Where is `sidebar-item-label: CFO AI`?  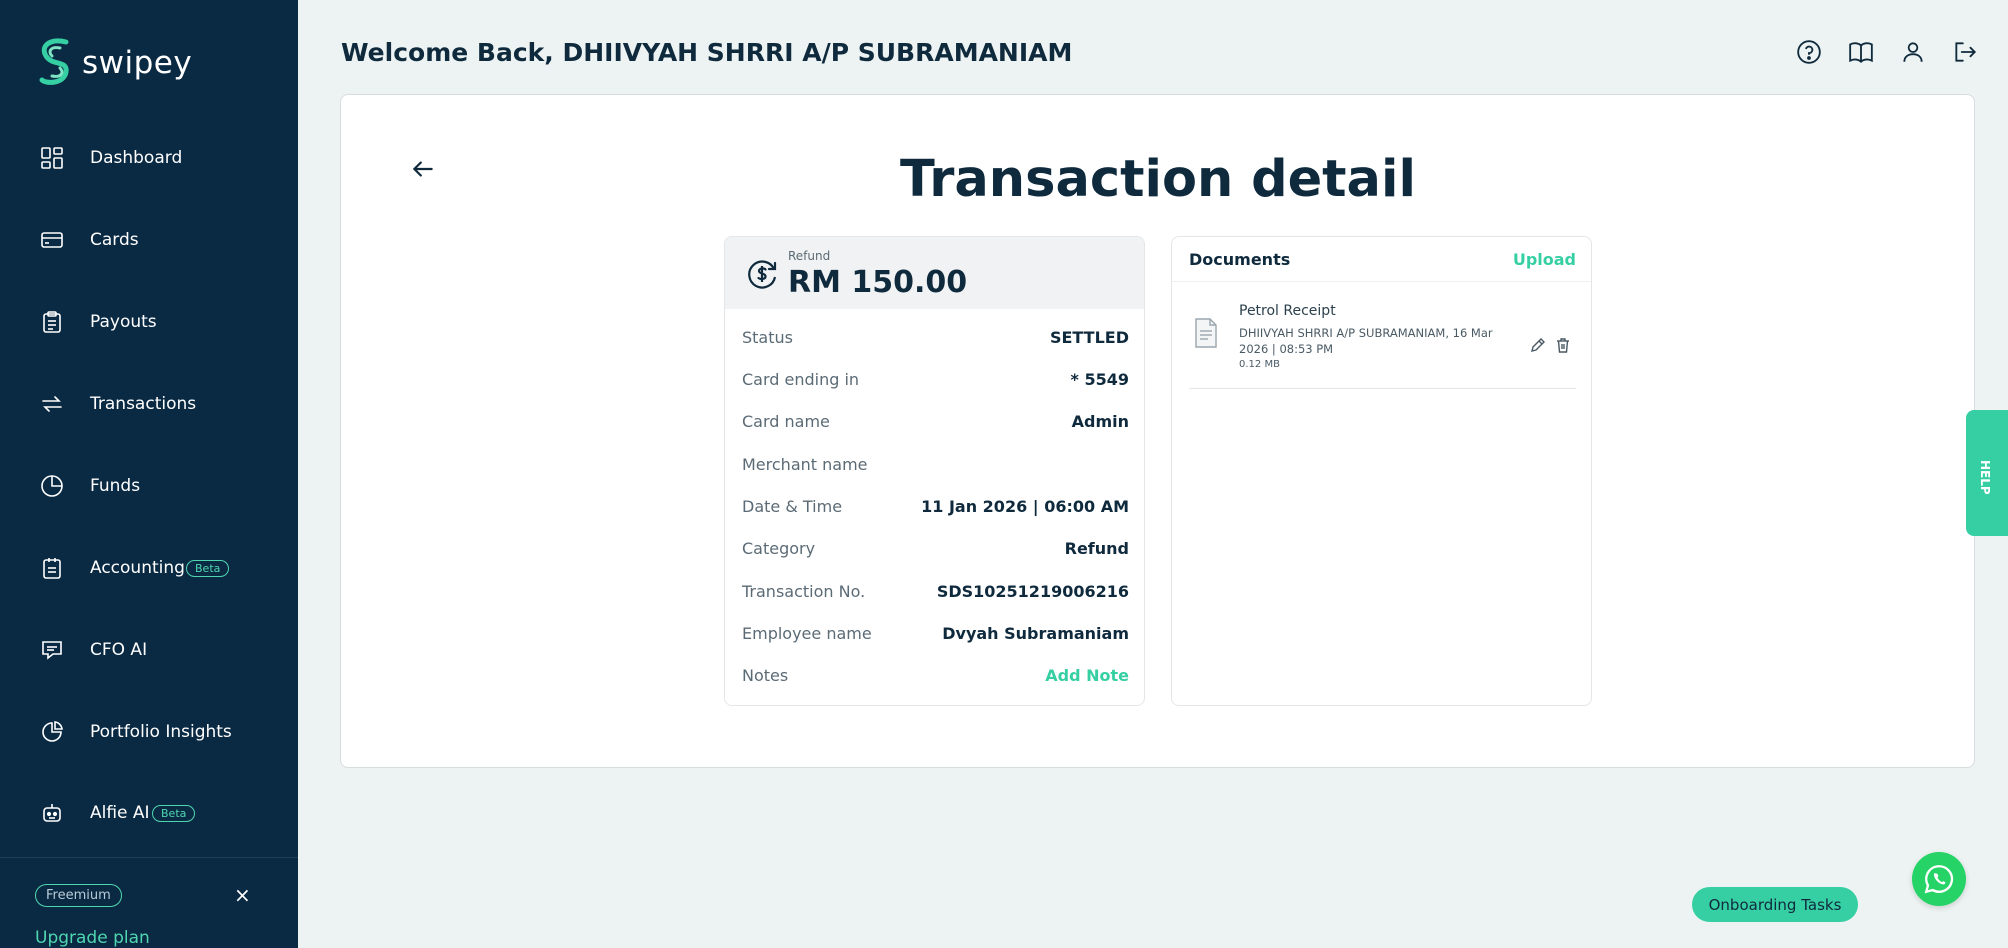
sidebar-item-label: CFO AI is located at coordinates (119, 650).